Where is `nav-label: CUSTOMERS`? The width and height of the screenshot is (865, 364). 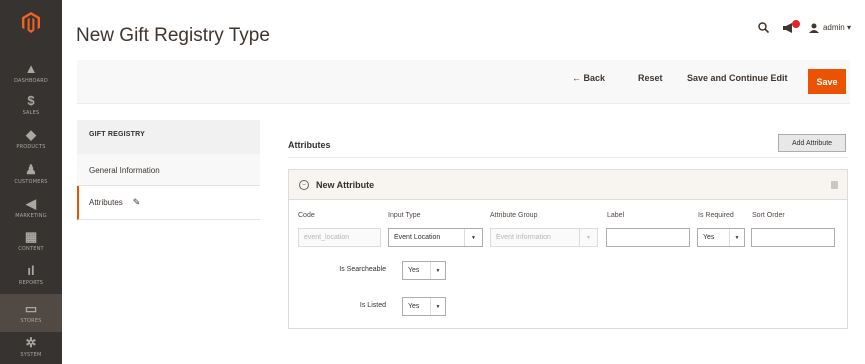 nav-label: CUSTOMERS is located at coordinates (31, 182).